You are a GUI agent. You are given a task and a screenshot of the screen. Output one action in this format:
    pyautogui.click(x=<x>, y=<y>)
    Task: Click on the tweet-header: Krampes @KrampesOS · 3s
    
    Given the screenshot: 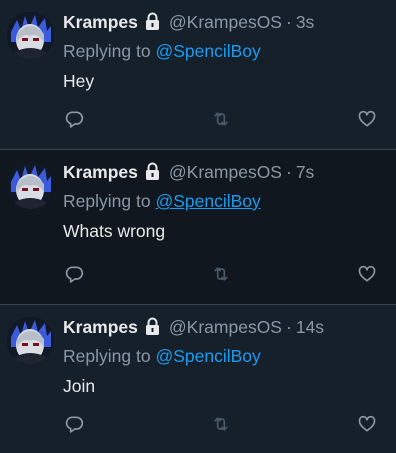 What is the action you would take?
    pyautogui.click(x=188, y=22)
    